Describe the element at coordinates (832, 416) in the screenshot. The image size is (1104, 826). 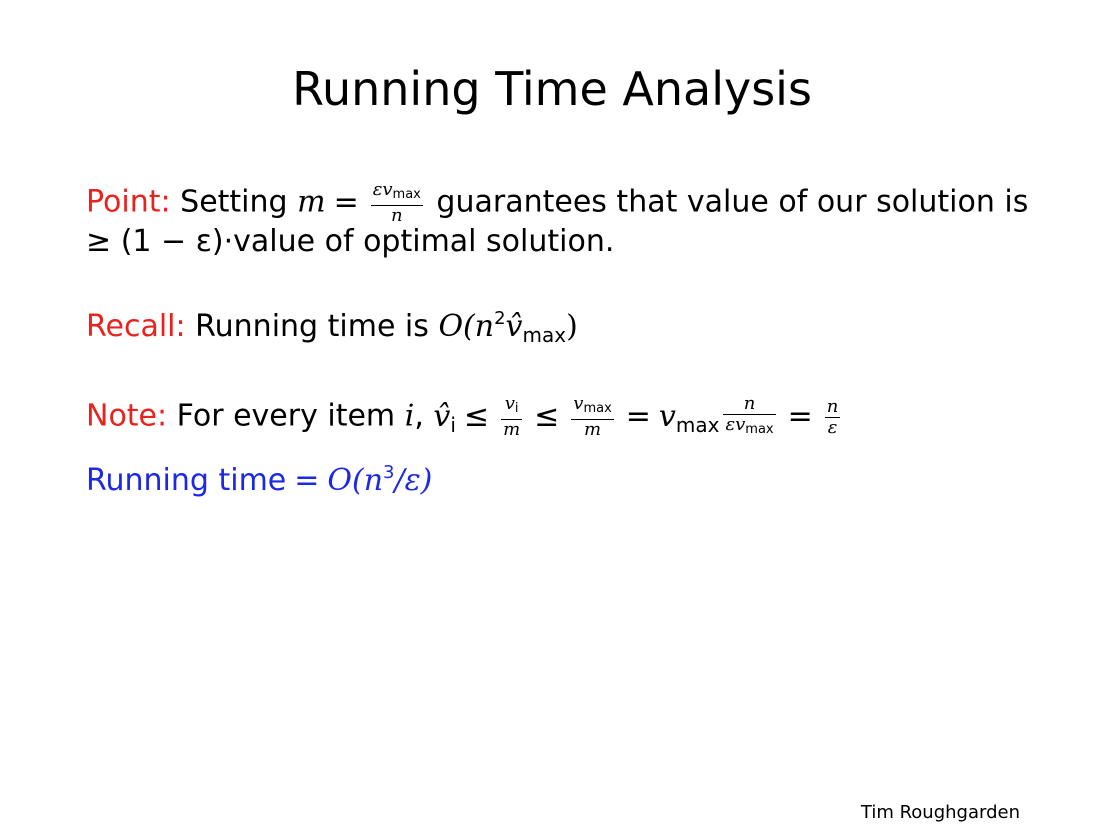
I see `n-over-epsilon-fraction: nε` at that location.